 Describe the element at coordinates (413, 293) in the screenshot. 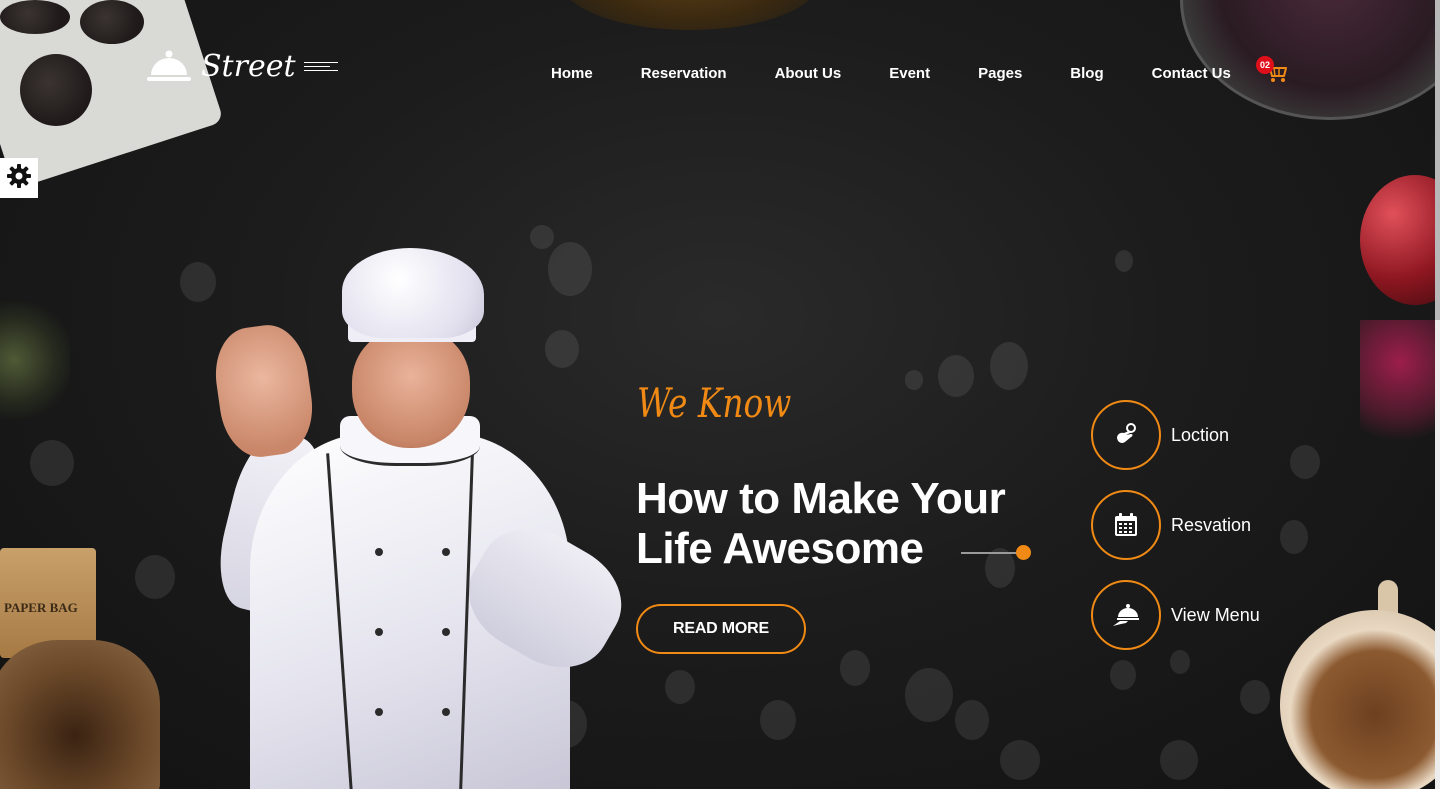

I see `chef-hat` at that location.